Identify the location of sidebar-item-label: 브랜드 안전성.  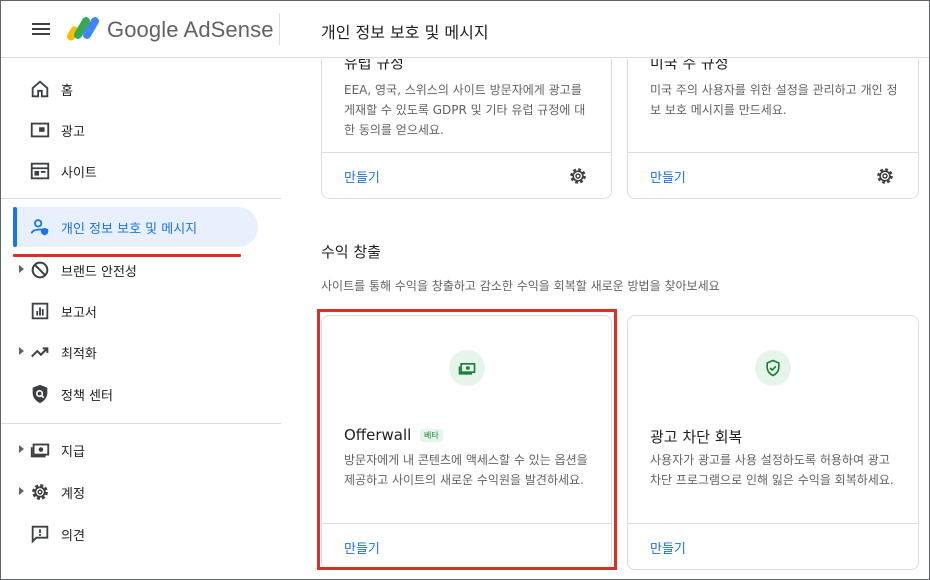
(99, 272).